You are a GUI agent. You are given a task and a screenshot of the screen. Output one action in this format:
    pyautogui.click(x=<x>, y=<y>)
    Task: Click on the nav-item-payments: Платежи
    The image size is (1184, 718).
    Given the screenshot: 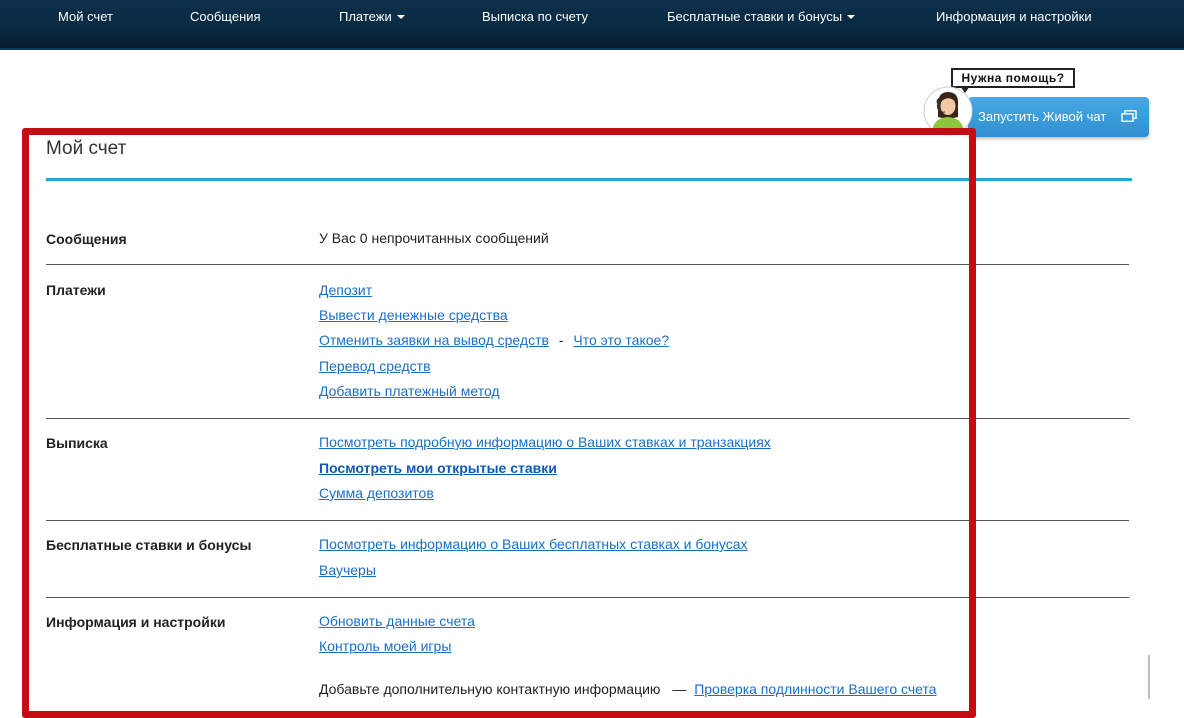 What is the action you would take?
    pyautogui.click(x=372, y=16)
    